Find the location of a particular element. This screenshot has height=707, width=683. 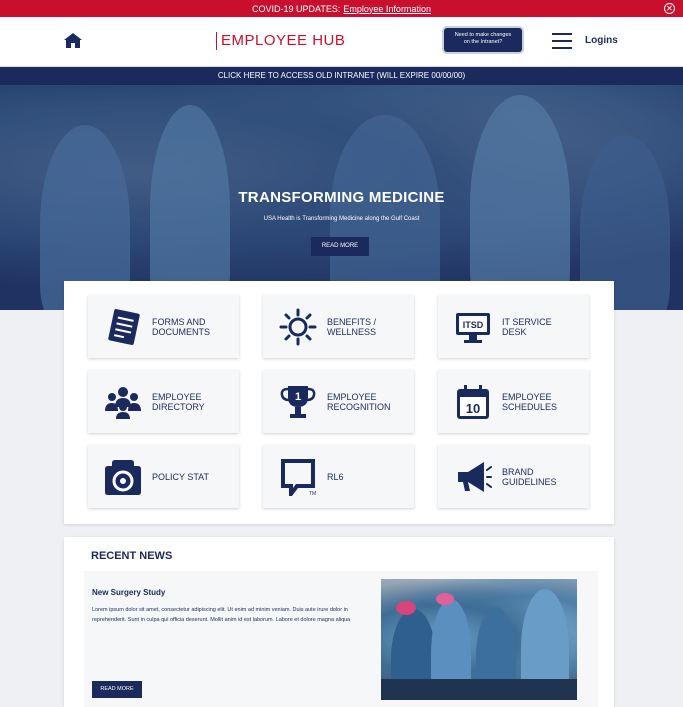

tile-label-line2: GUIDELINES is located at coordinates (529, 481).